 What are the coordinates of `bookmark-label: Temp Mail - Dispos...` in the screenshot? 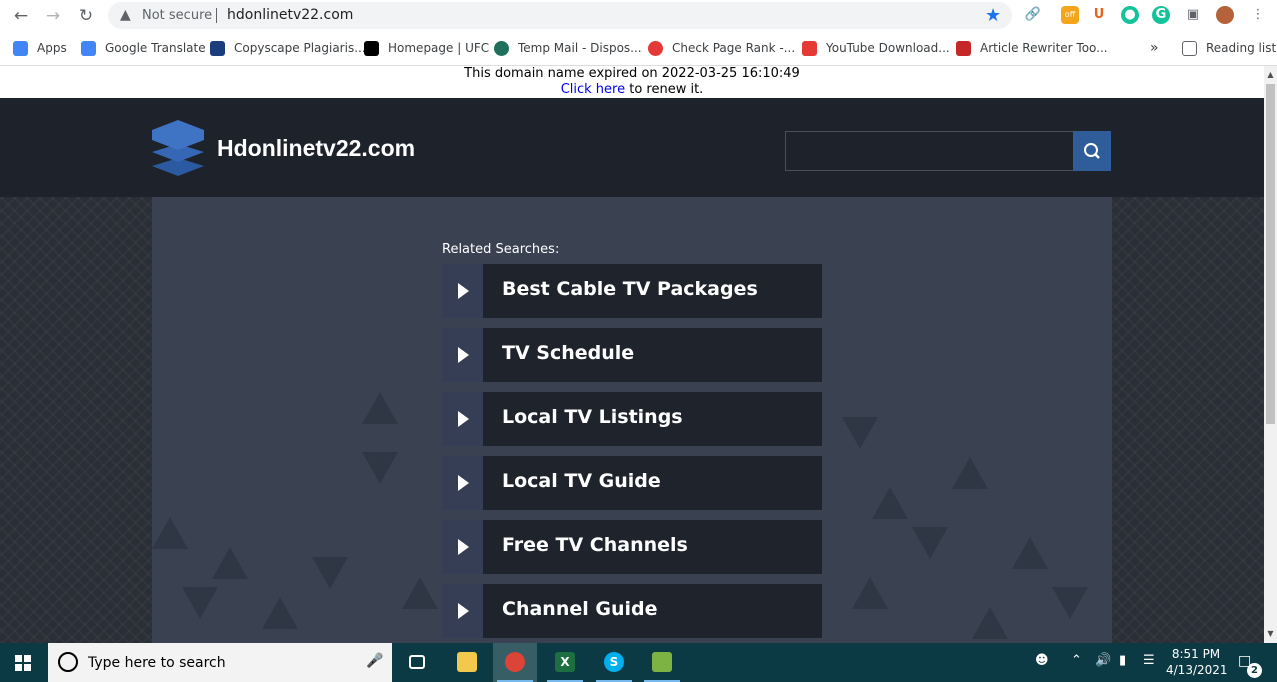 It's located at (580, 48).